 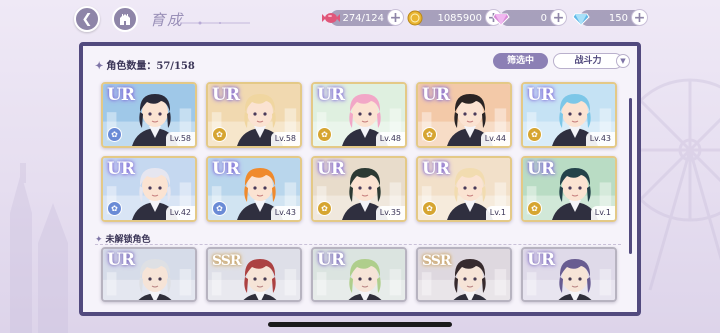 What do you see at coordinates (543, 18) in the screenshot?
I see `paid-gem-value: 0` at bounding box center [543, 18].